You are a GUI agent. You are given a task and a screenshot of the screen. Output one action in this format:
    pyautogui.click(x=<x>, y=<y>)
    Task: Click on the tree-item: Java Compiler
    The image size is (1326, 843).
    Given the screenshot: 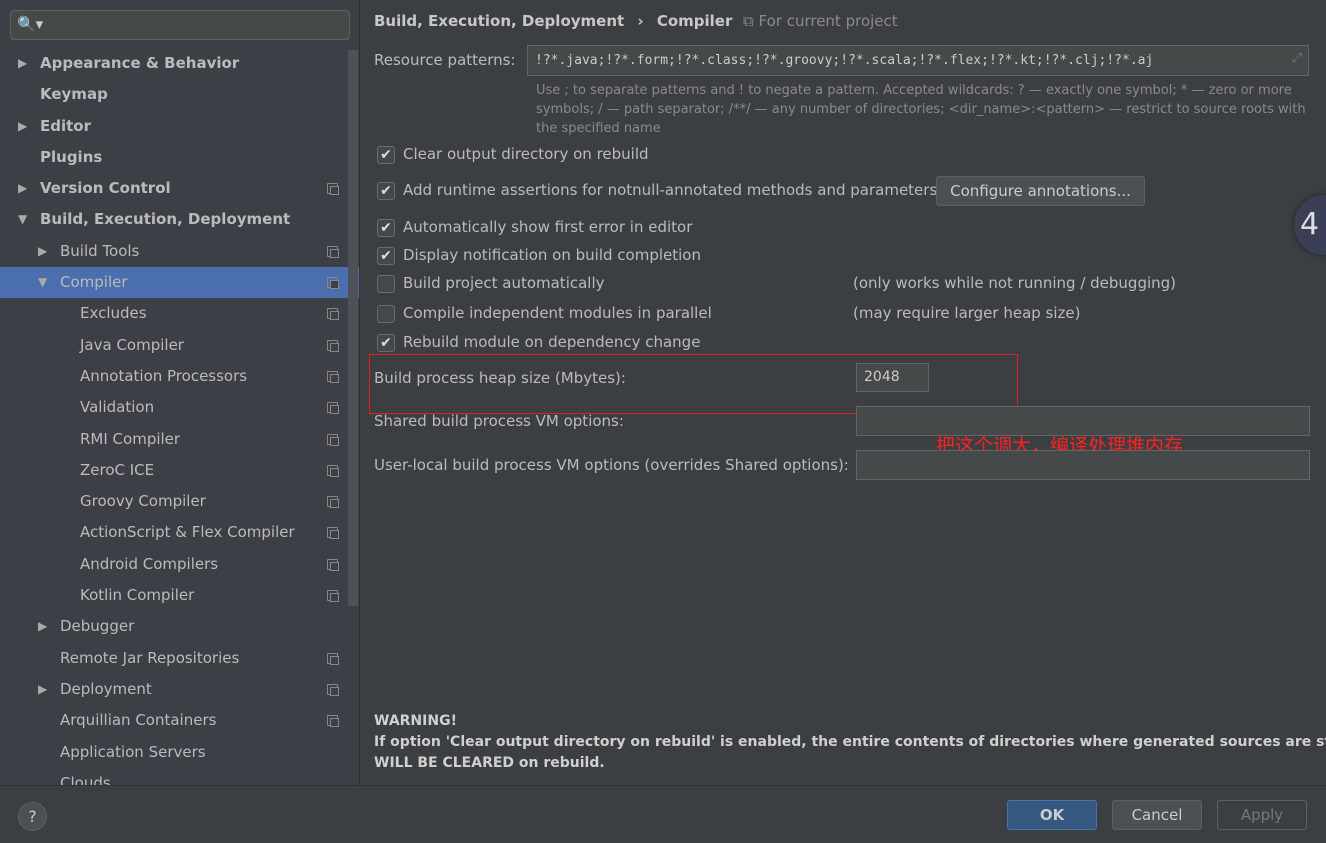 What is the action you would take?
    pyautogui.click(x=174, y=345)
    